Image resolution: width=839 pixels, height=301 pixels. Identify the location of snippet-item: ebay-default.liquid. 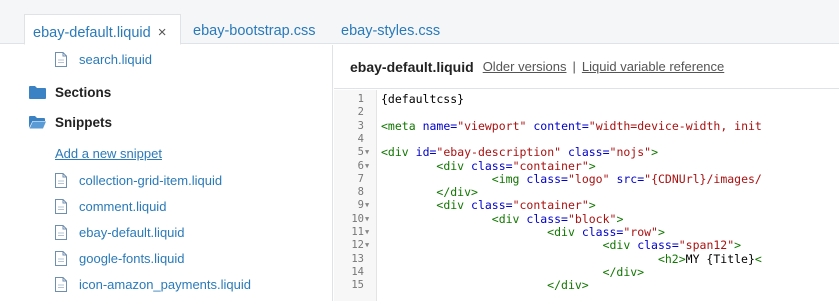
(120, 232).